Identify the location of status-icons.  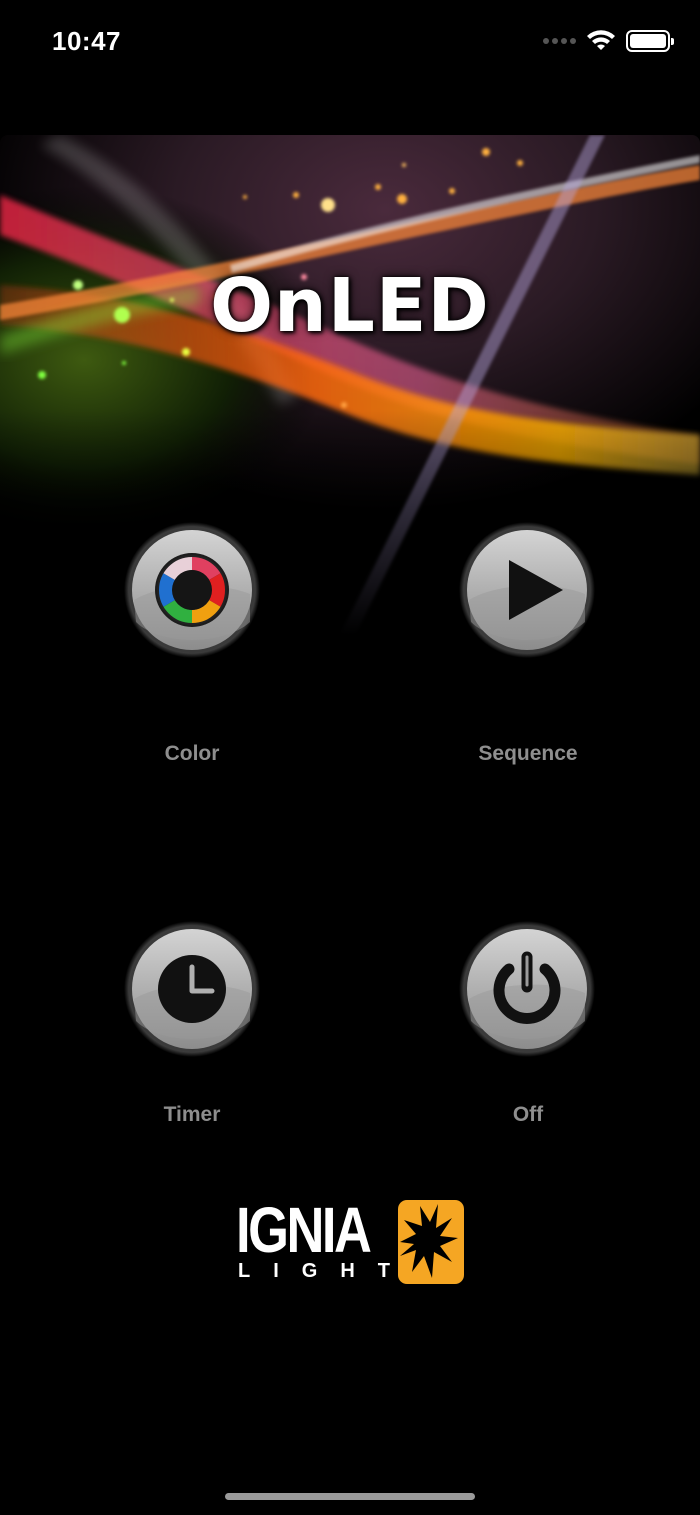
(608, 41).